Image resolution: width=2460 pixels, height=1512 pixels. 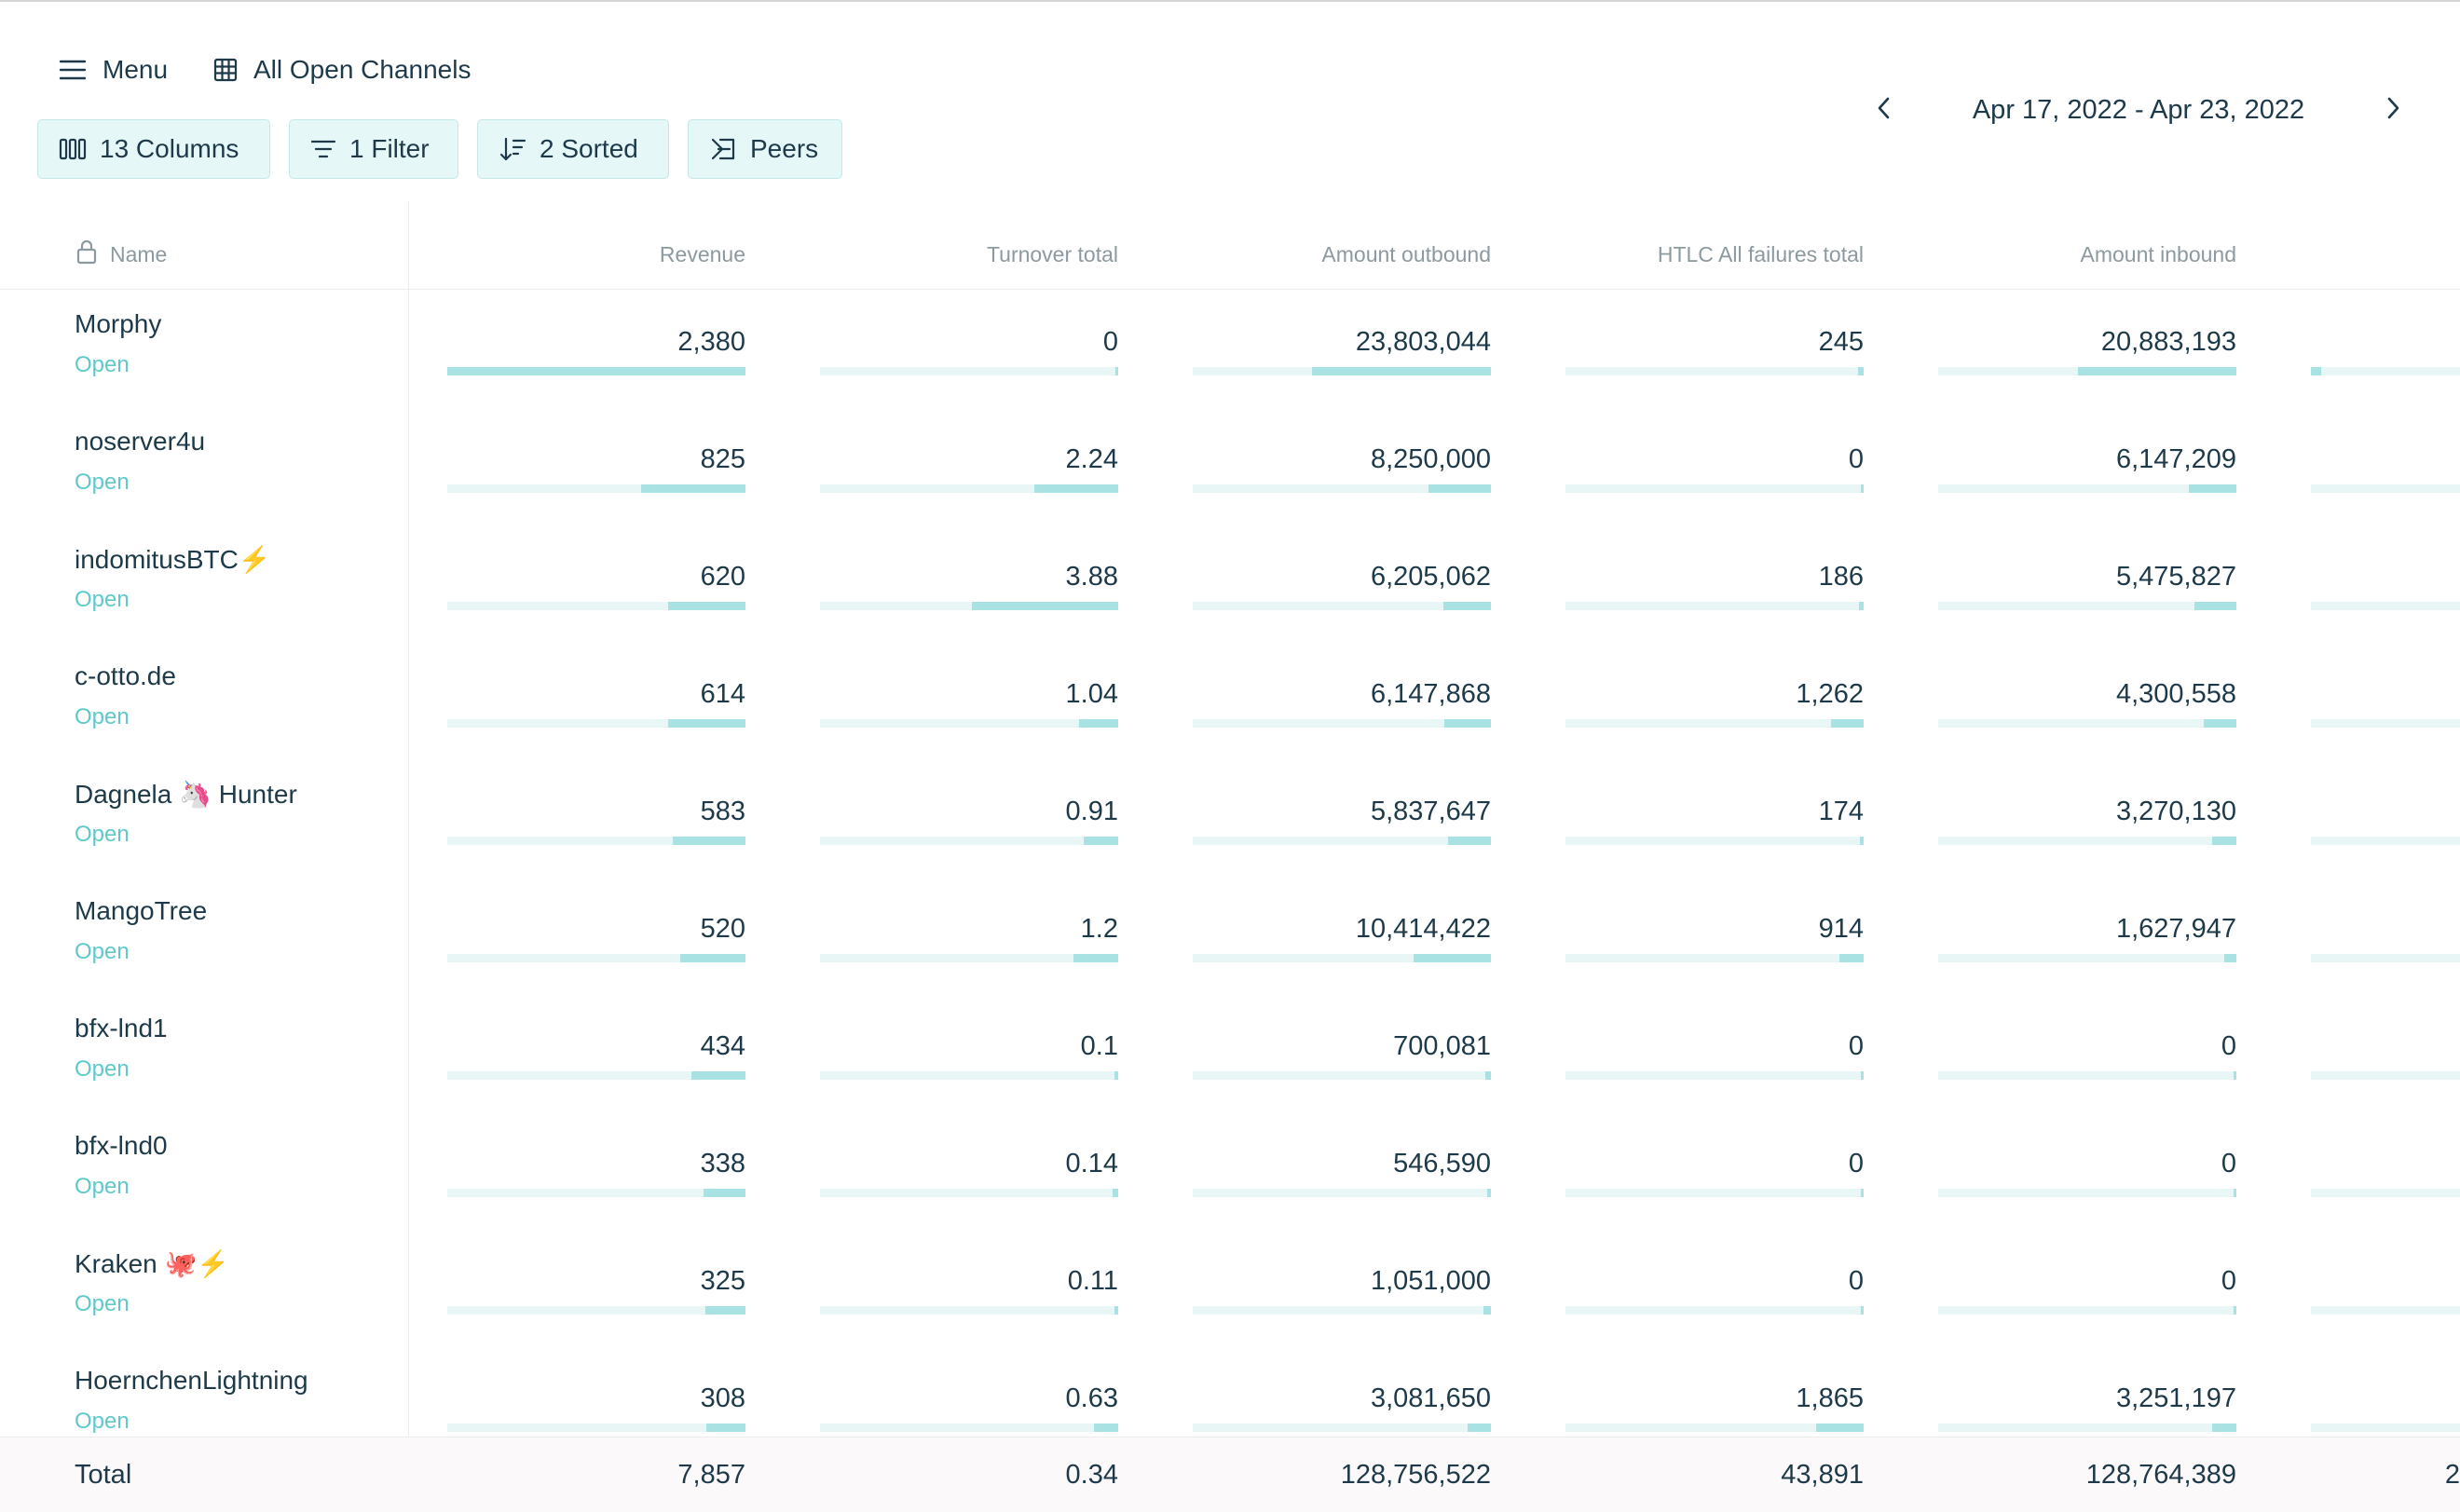 What do you see at coordinates (121, 1028) in the screenshot?
I see `channel-name: bfx-lnd1` at bounding box center [121, 1028].